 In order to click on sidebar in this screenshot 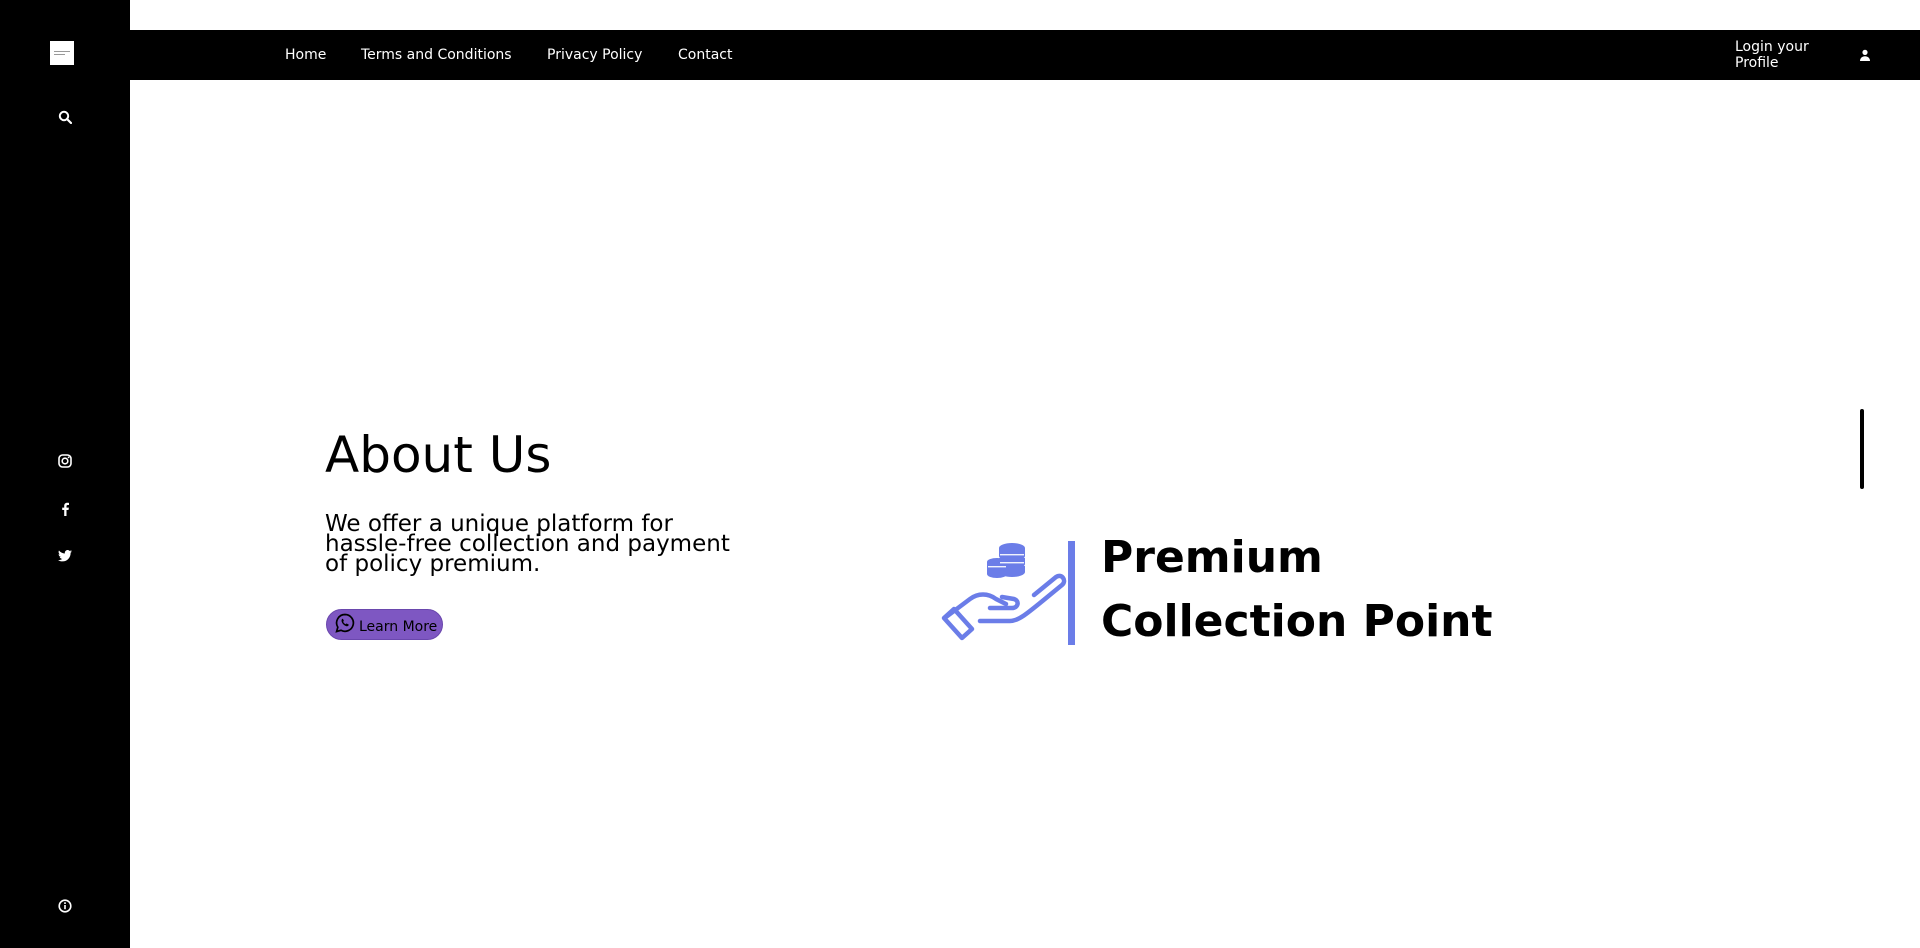, I will do `click(65, 474)`.